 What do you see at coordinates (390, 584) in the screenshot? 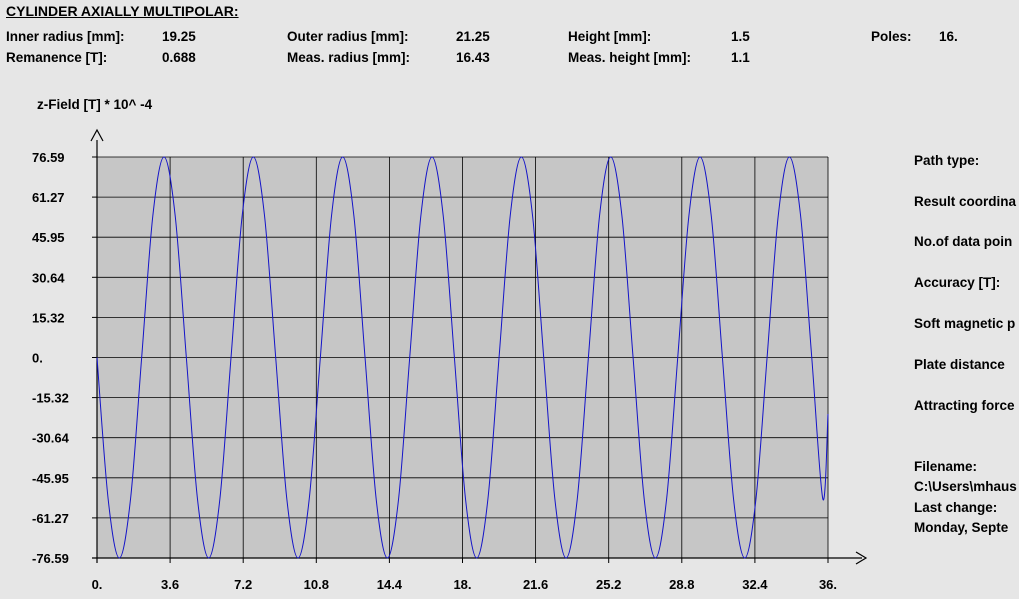
I see `x-tick-label: 14.4` at bounding box center [390, 584].